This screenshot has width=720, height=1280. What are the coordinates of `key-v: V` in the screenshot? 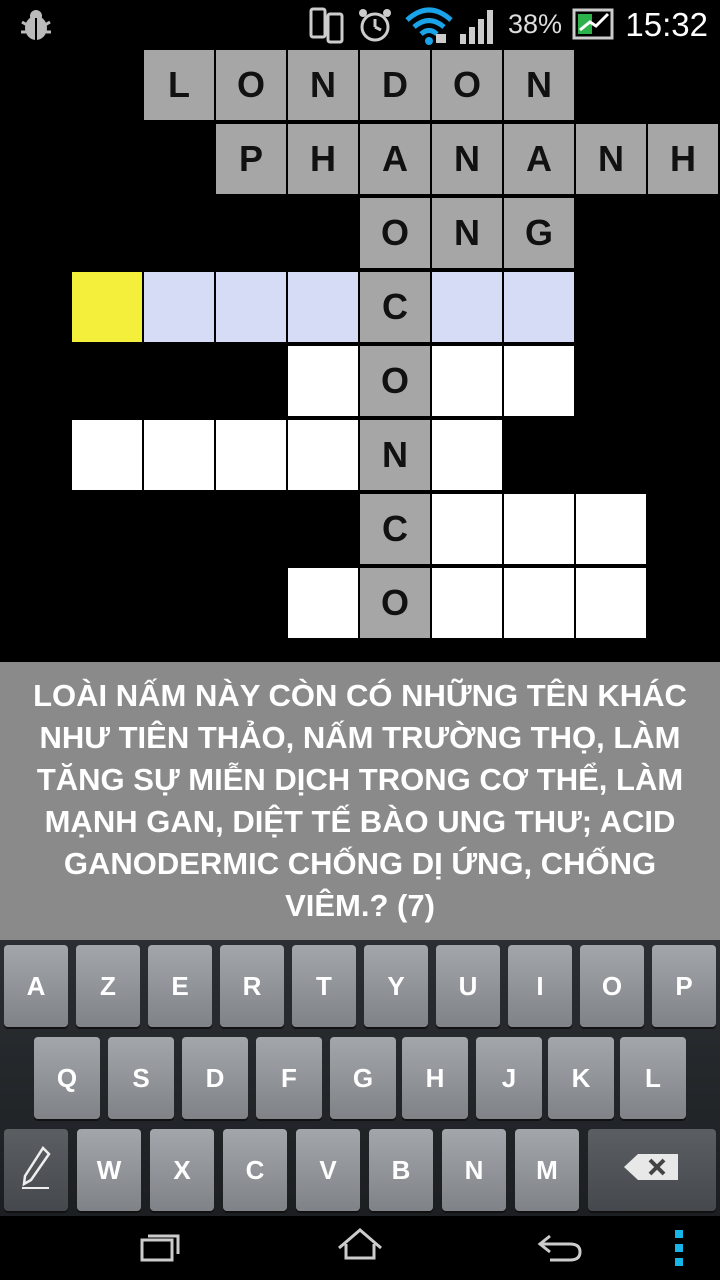 It's located at (328, 1170).